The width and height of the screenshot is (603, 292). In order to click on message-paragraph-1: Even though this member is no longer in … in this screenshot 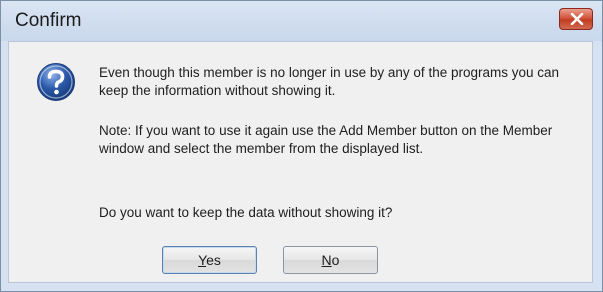, I will do `click(329, 81)`.